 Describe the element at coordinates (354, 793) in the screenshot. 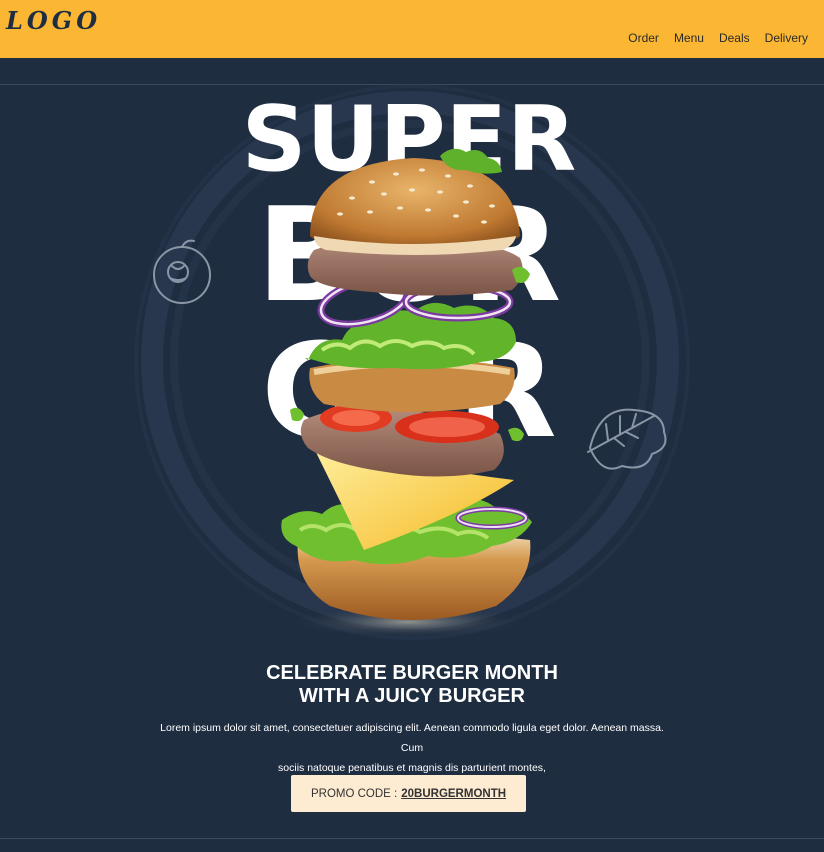

I see `promo-label: PROMO CODE :` at that location.